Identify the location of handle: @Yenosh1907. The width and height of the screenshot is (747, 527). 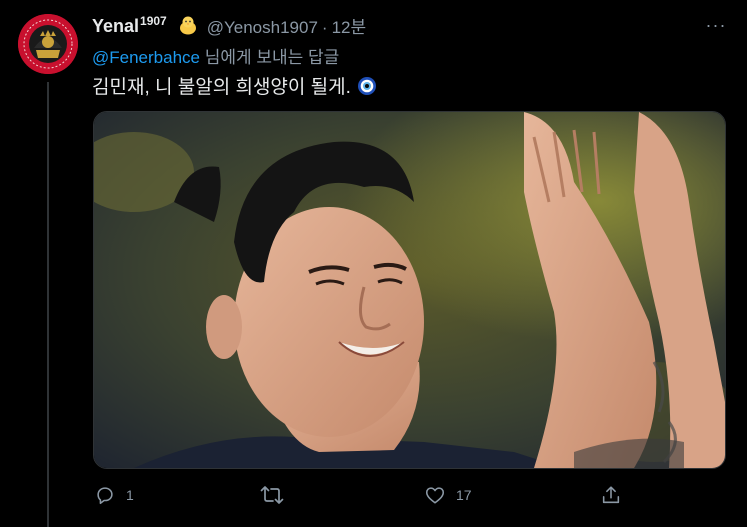
(262, 27).